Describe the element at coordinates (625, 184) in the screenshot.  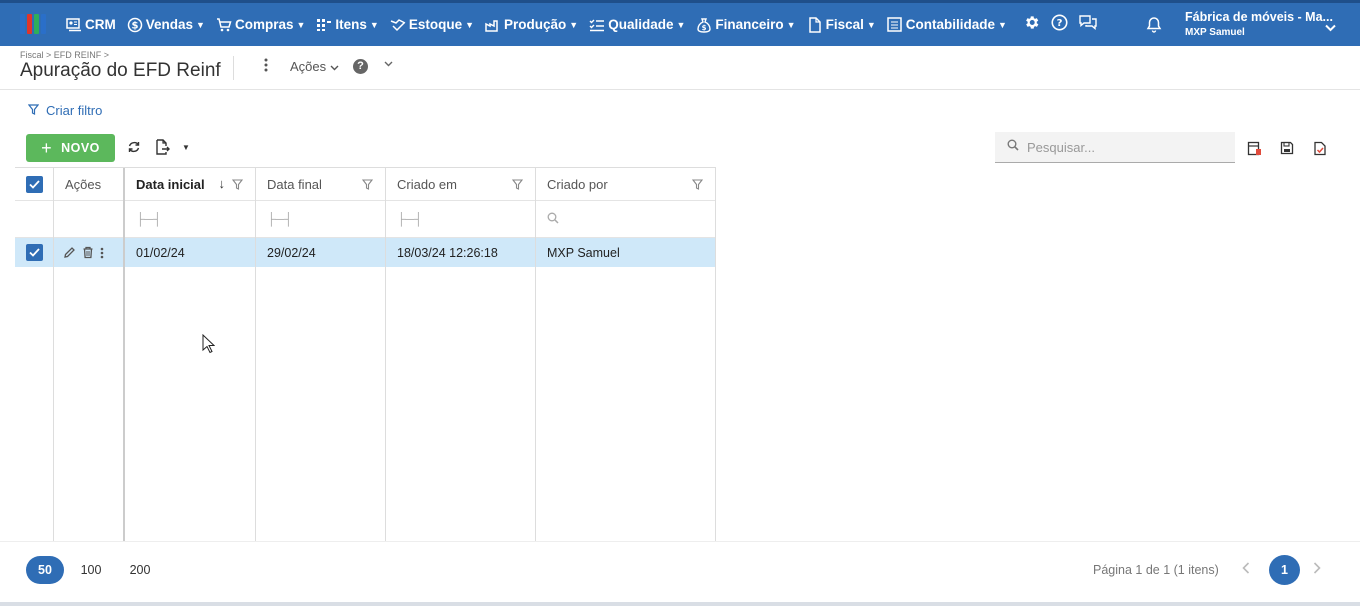
I see `grid-header-criado-por: Criado por` at that location.